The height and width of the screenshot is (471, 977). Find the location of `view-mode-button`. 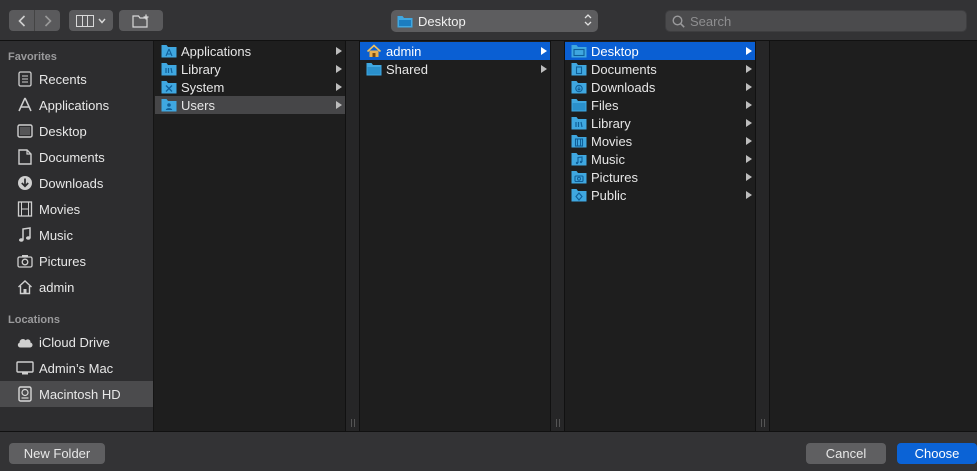

view-mode-button is located at coordinates (91, 20).